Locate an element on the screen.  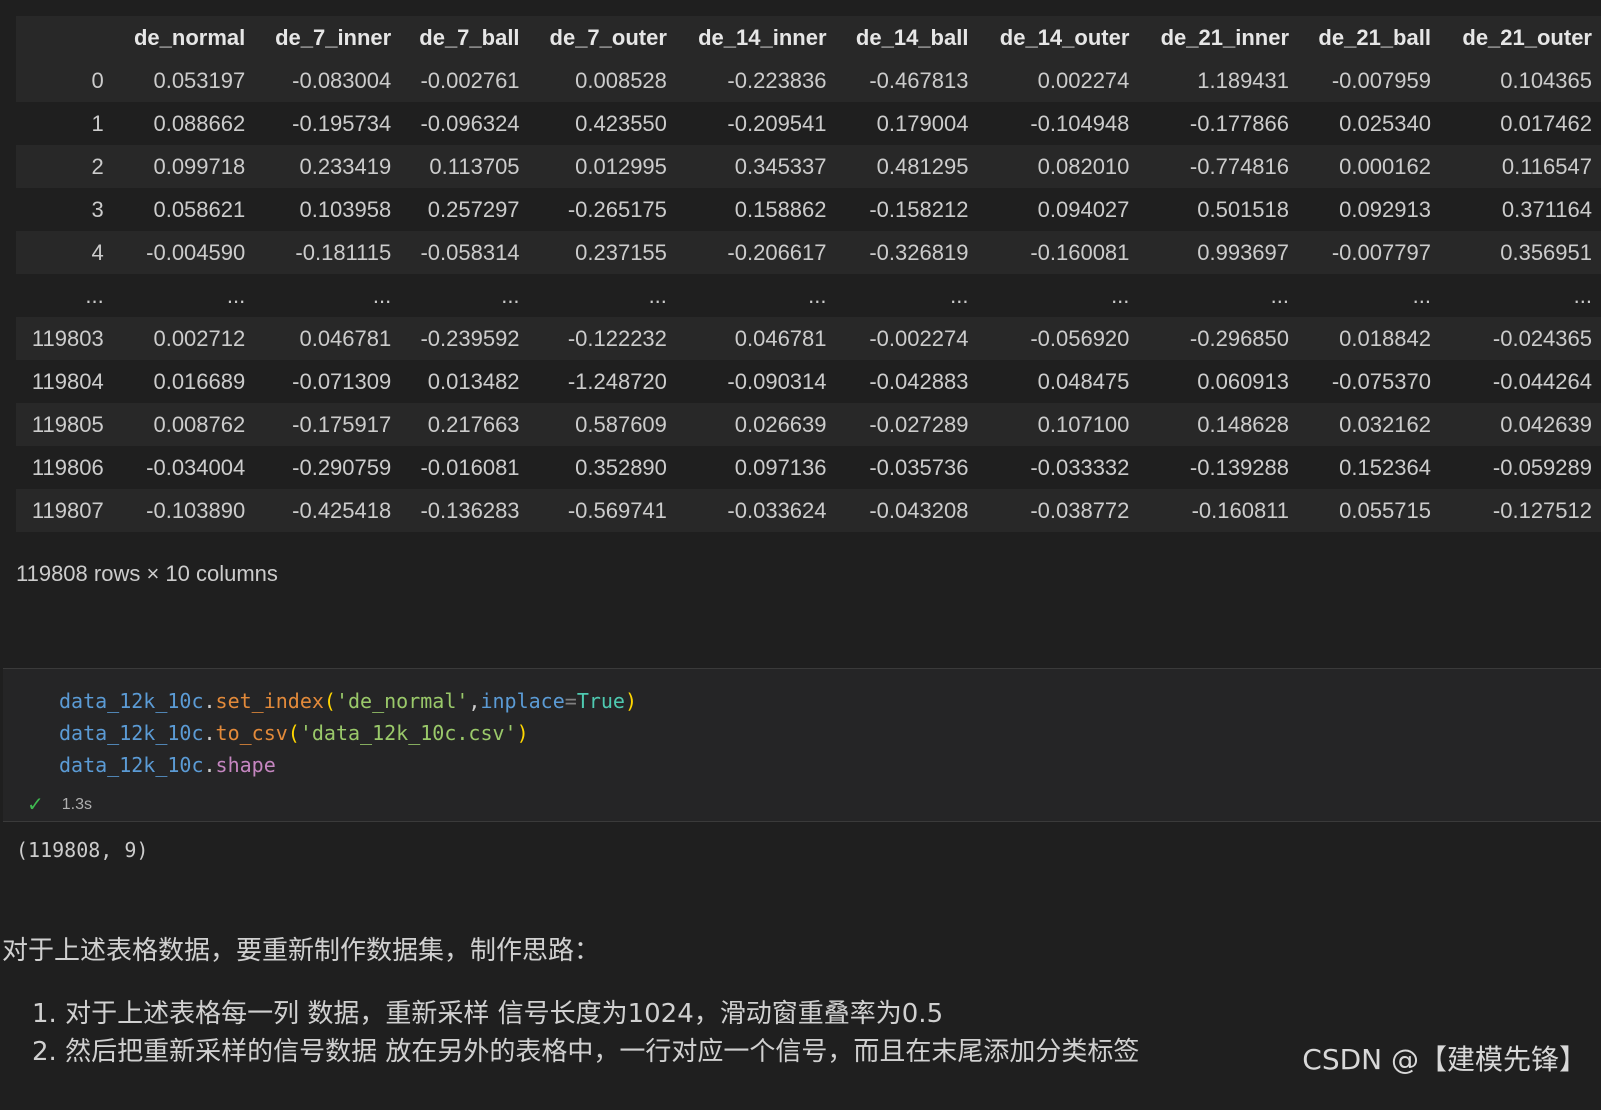
table-cell: 0.048475 is located at coordinates (1058, 381).